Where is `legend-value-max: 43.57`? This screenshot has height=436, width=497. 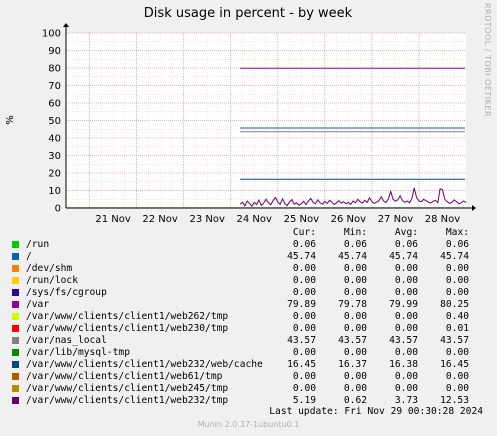 legend-value-max: 43.57 is located at coordinates (454, 340).